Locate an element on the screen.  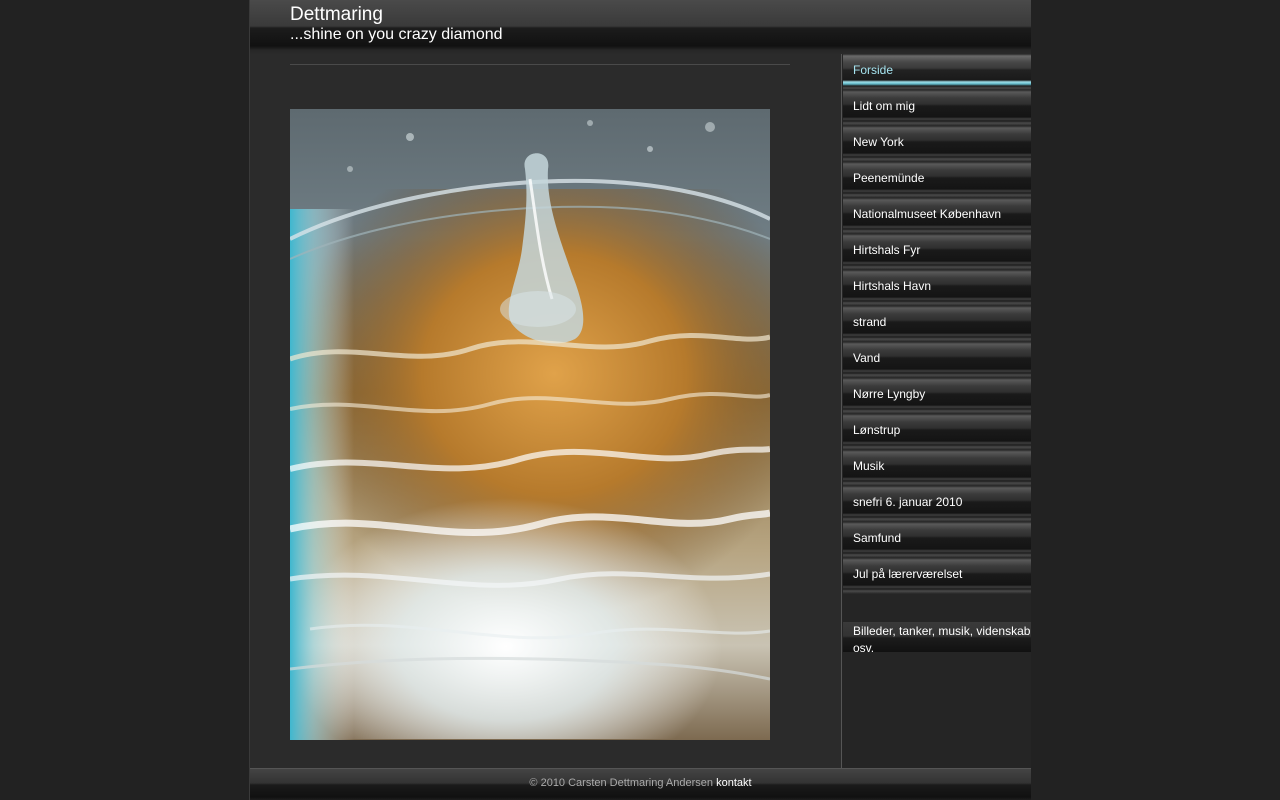
sidebar-item-label: New York is located at coordinates (878, 142).